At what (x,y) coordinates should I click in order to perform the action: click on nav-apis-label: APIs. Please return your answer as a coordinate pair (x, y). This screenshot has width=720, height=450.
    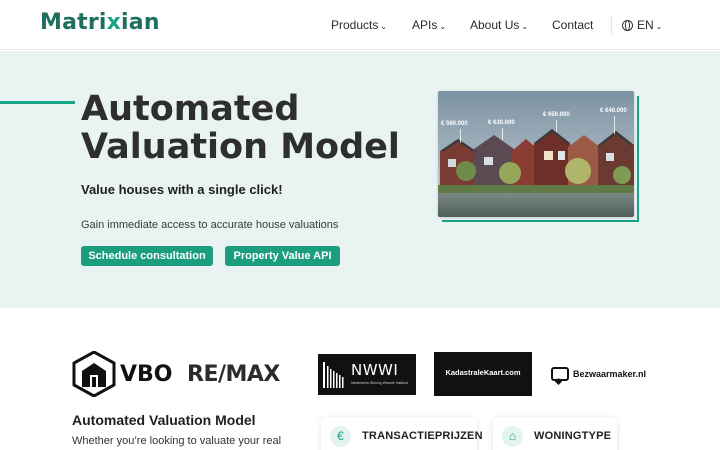
    Looking at the image, I should click on (425, 25).